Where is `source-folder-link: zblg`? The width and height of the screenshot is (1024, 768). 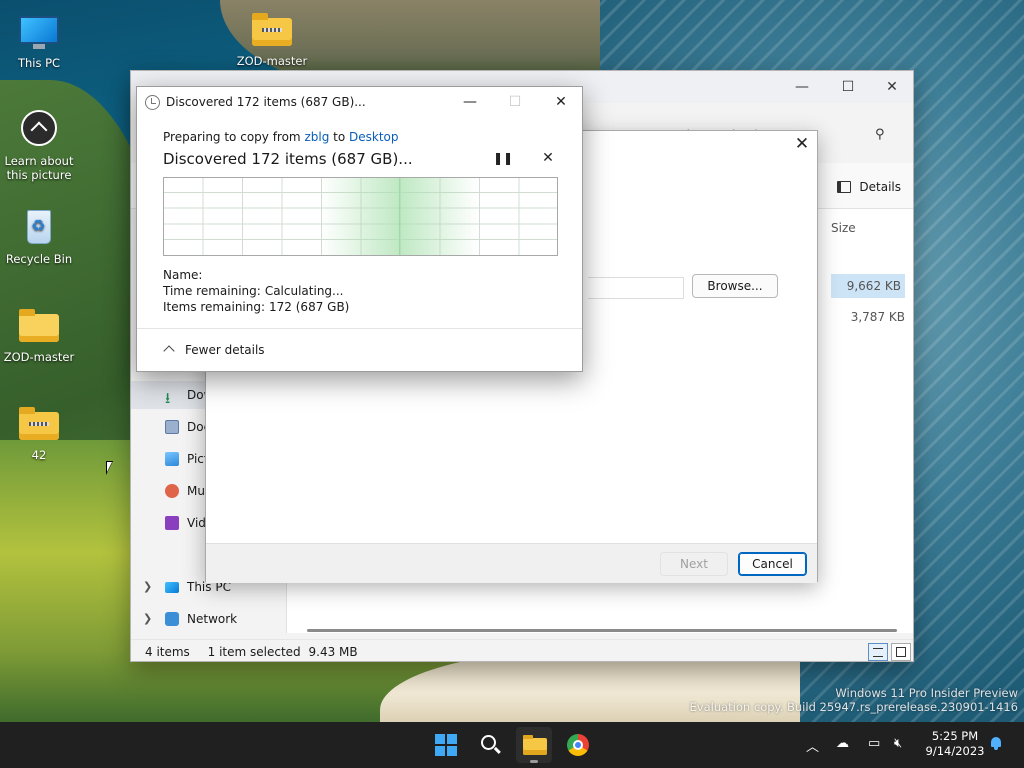
source-folder-link: zblg is located at coordinates (316, 137).